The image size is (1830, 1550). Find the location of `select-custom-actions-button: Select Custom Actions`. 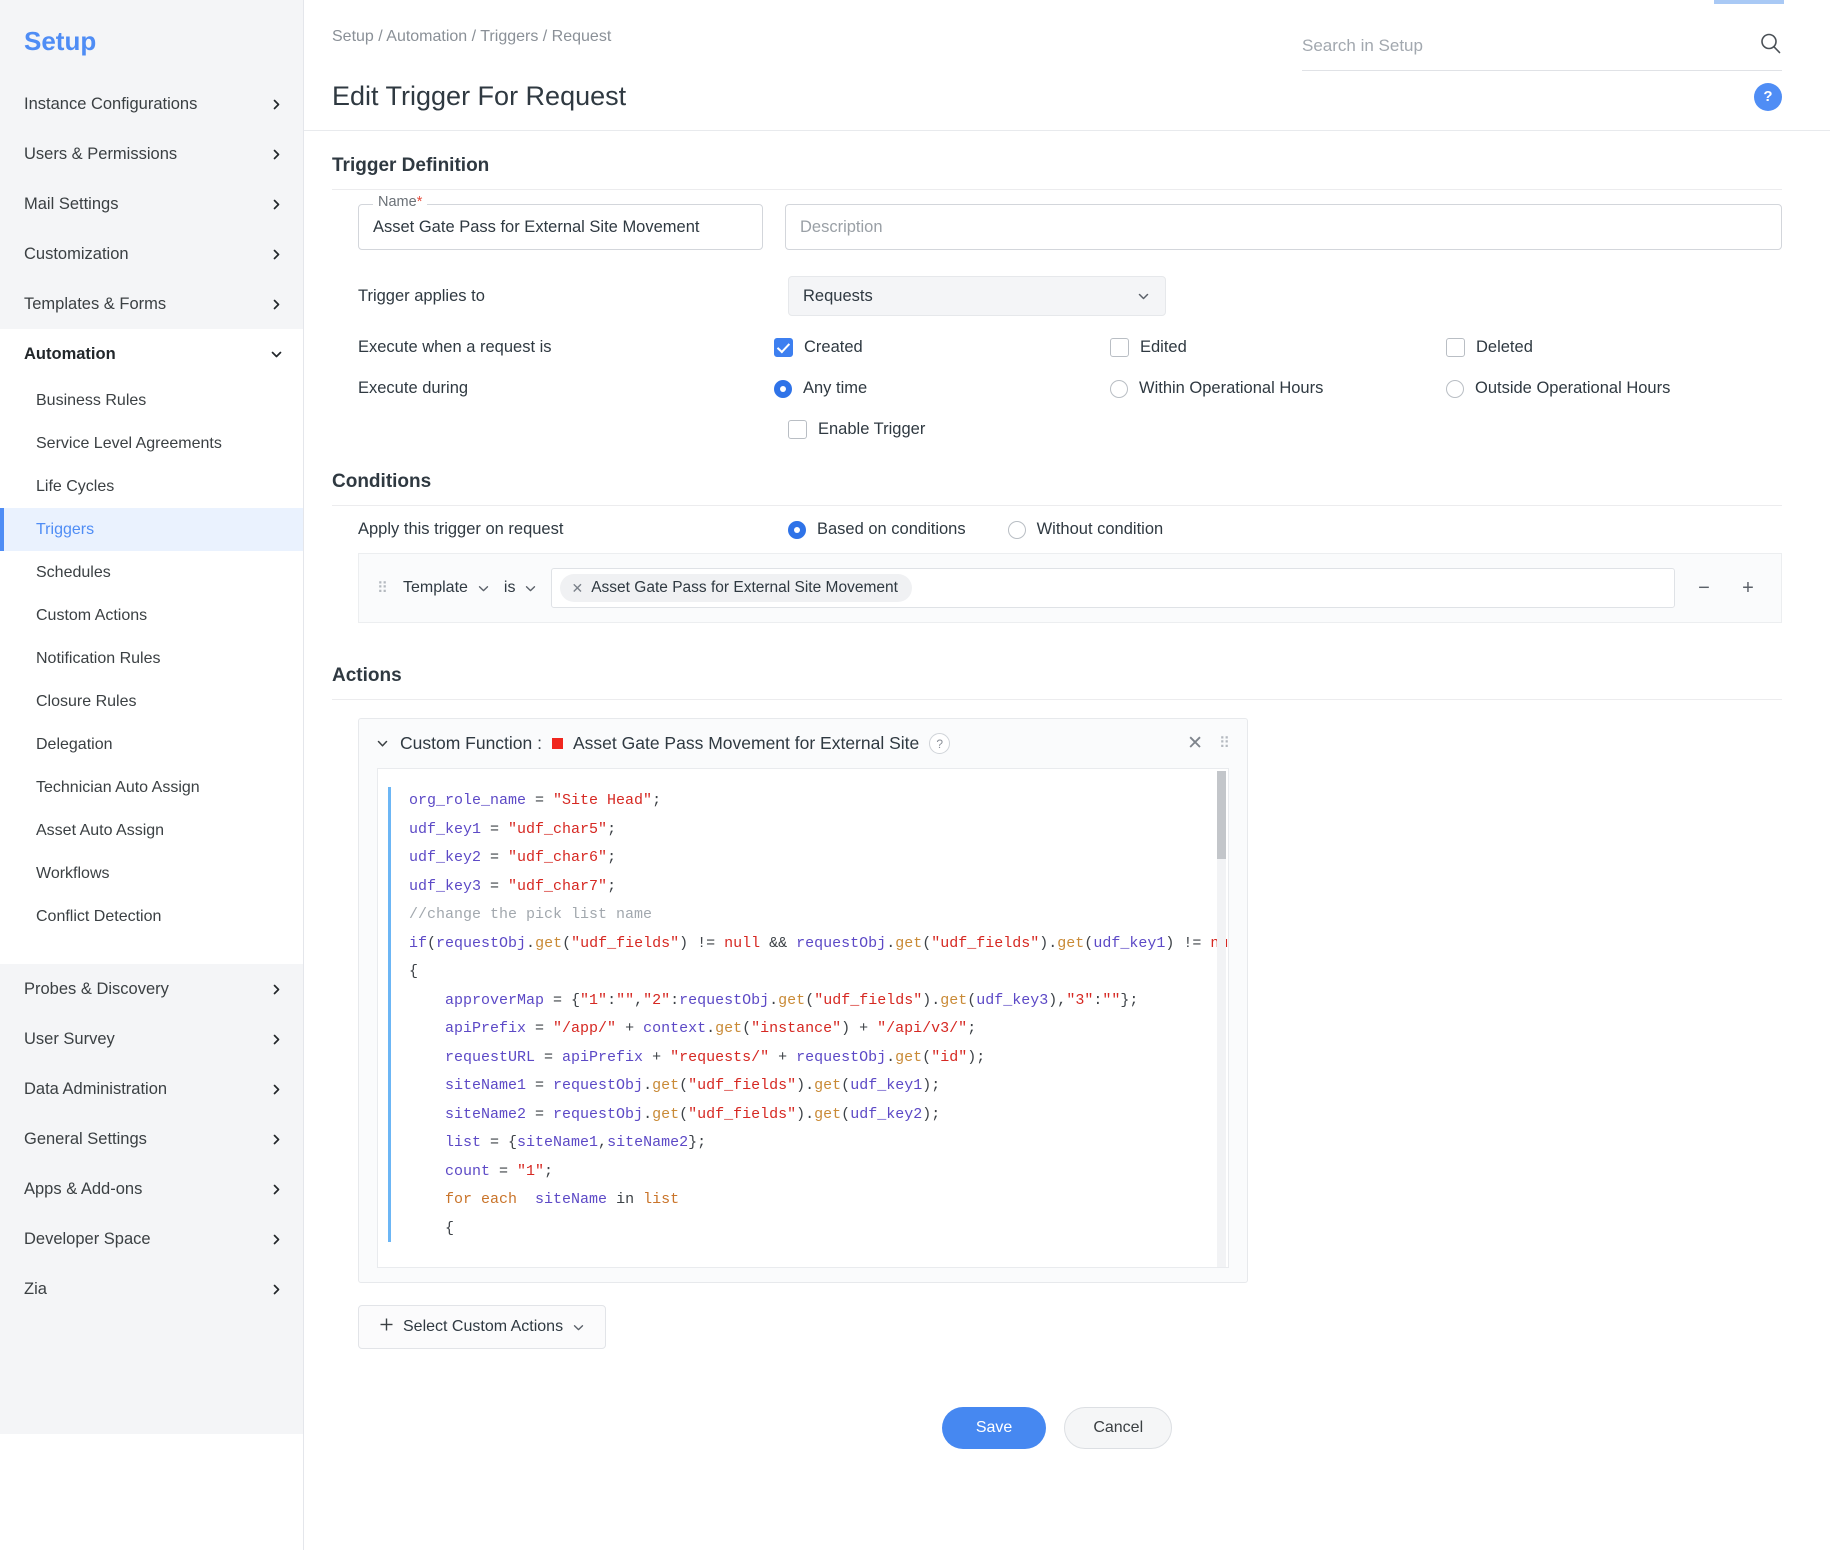

select-custom-actions-button: Select Custom Actions is located at coordinates (482, 1327).